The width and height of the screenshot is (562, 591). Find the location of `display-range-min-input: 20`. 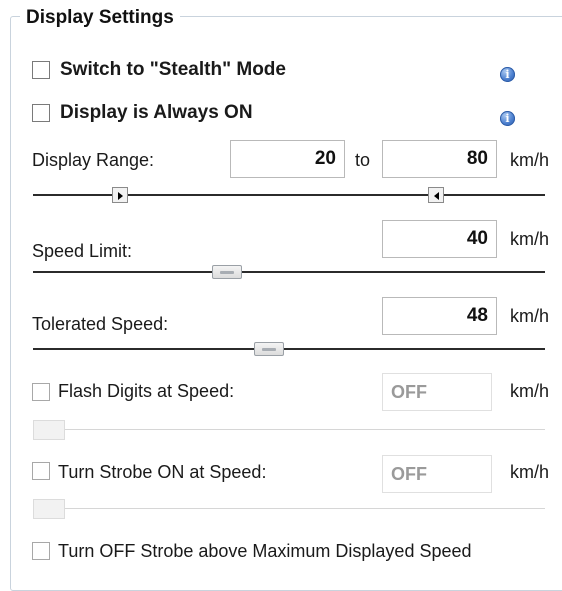

display-range-min-input: 20 is located at coordinates (287, 159).